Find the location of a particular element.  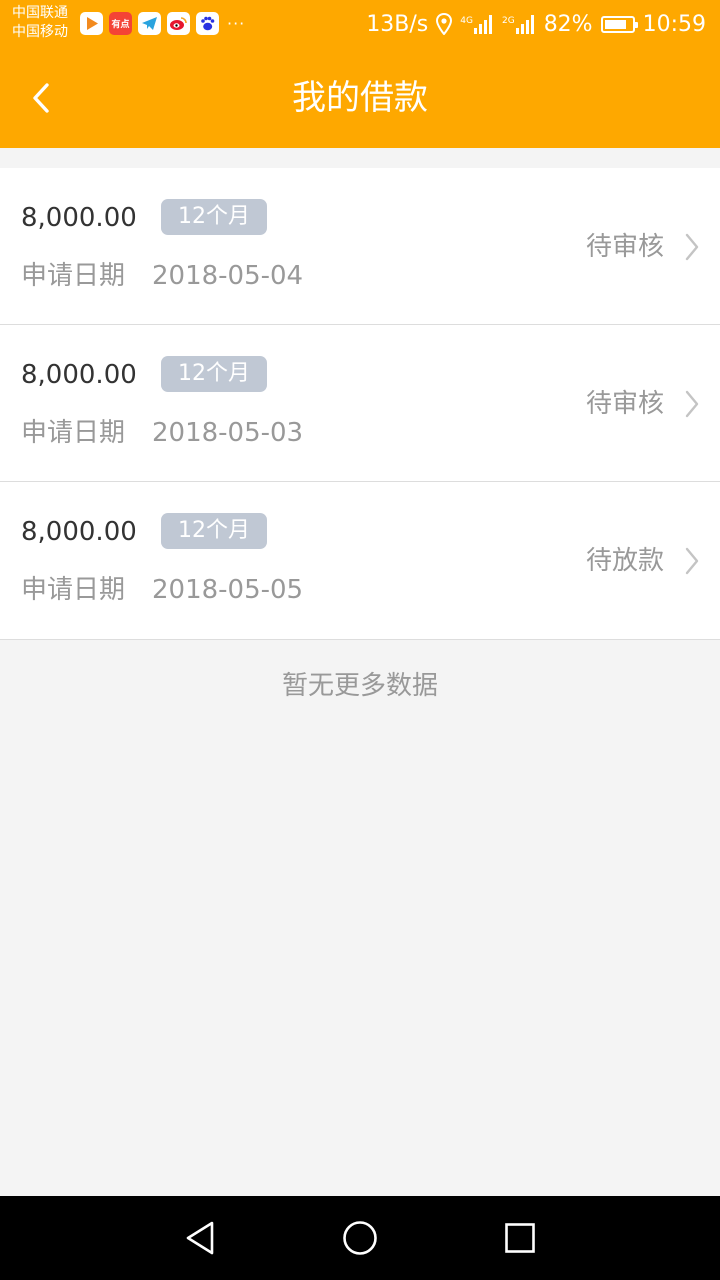

more-notifications-icon: ··· is located at coordinates (236, 23).